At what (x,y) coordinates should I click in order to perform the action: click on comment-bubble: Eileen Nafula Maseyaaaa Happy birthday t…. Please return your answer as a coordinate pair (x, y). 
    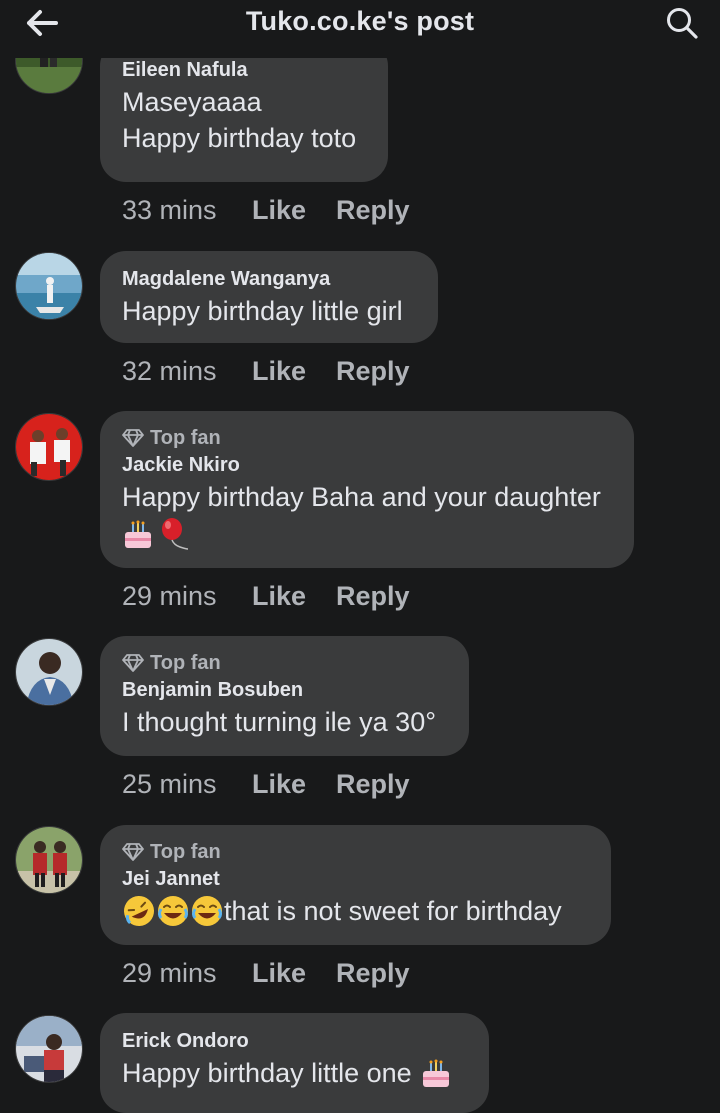
    Looking at the image, I should click on (244, 111).